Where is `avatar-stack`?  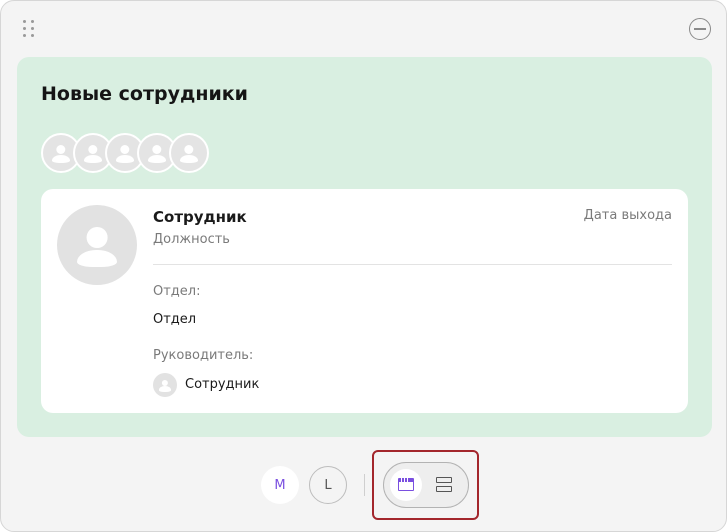
avatar-stack is located at coordinates (141, 153).